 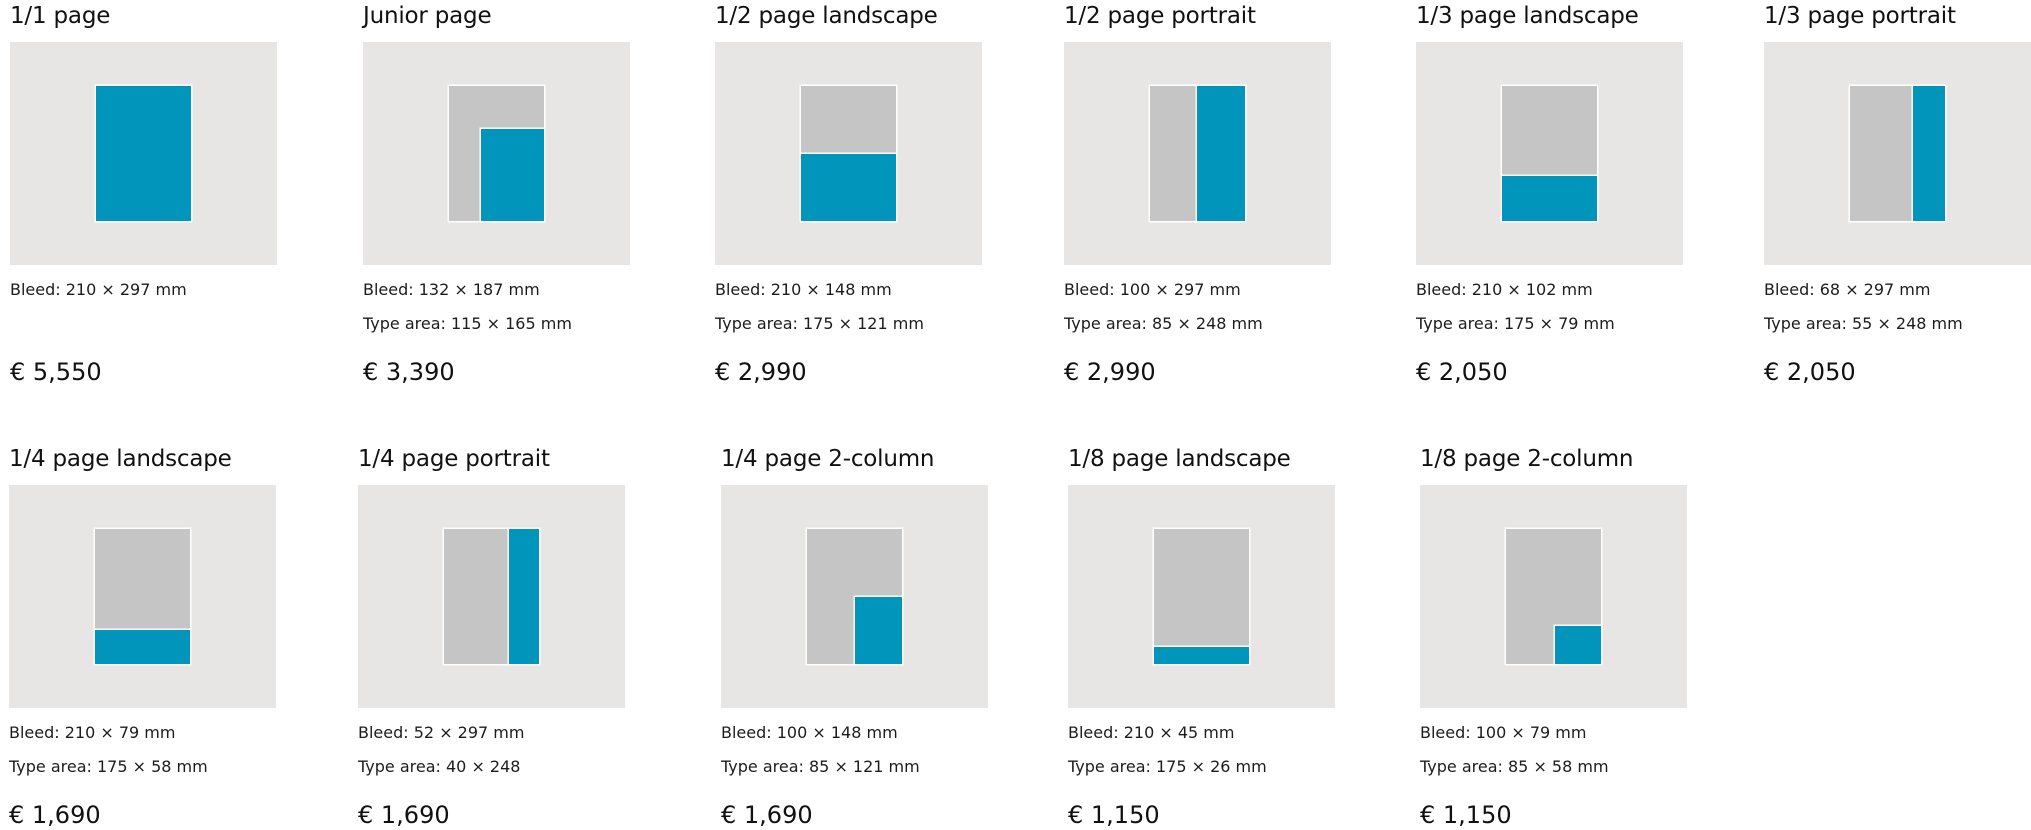 I want to click on type-area-spec: Type area: 175 × 26 mm, so click(x=1167, y=766).